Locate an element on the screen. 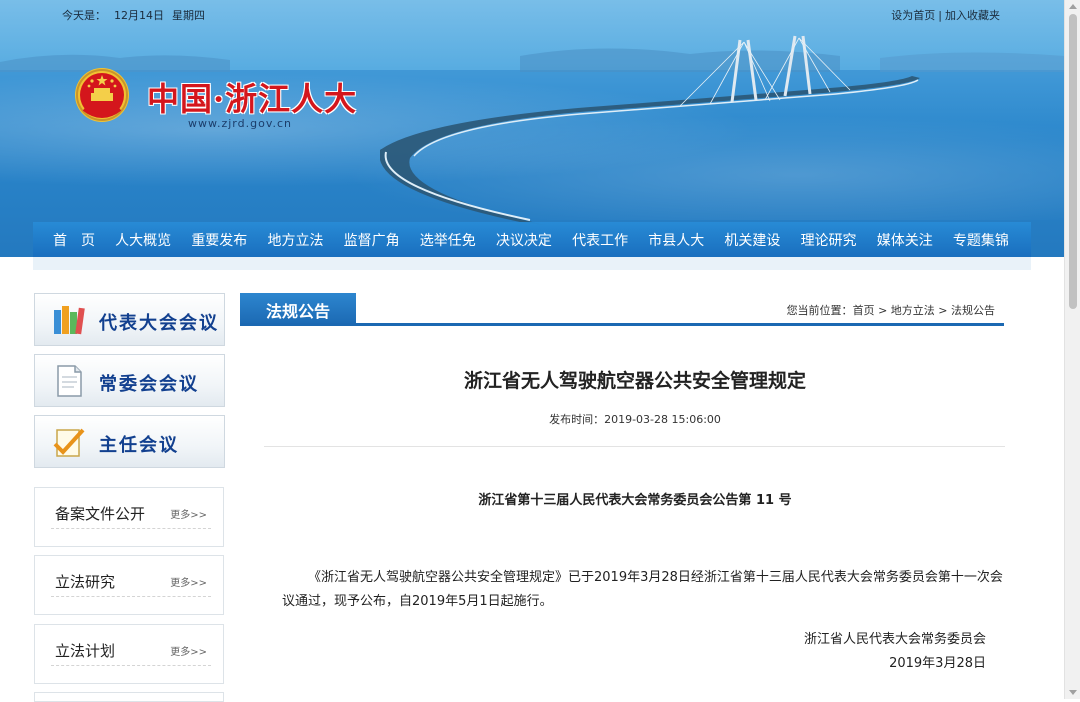  sidebar-button-congress: 代表大会会议 is located at coordinates (129, 319).